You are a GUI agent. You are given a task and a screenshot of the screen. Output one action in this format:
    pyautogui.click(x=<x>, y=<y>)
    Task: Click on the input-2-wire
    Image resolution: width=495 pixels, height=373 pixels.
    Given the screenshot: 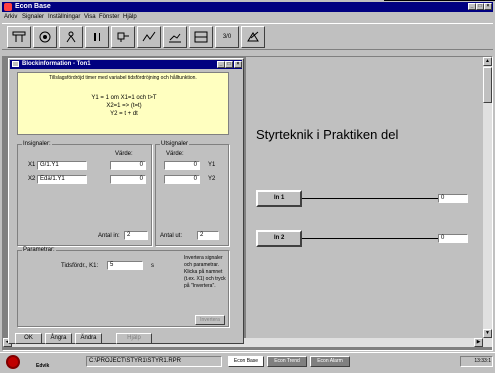 What is the action you would take?
    pyautogui.click(x=370, y=238)
    